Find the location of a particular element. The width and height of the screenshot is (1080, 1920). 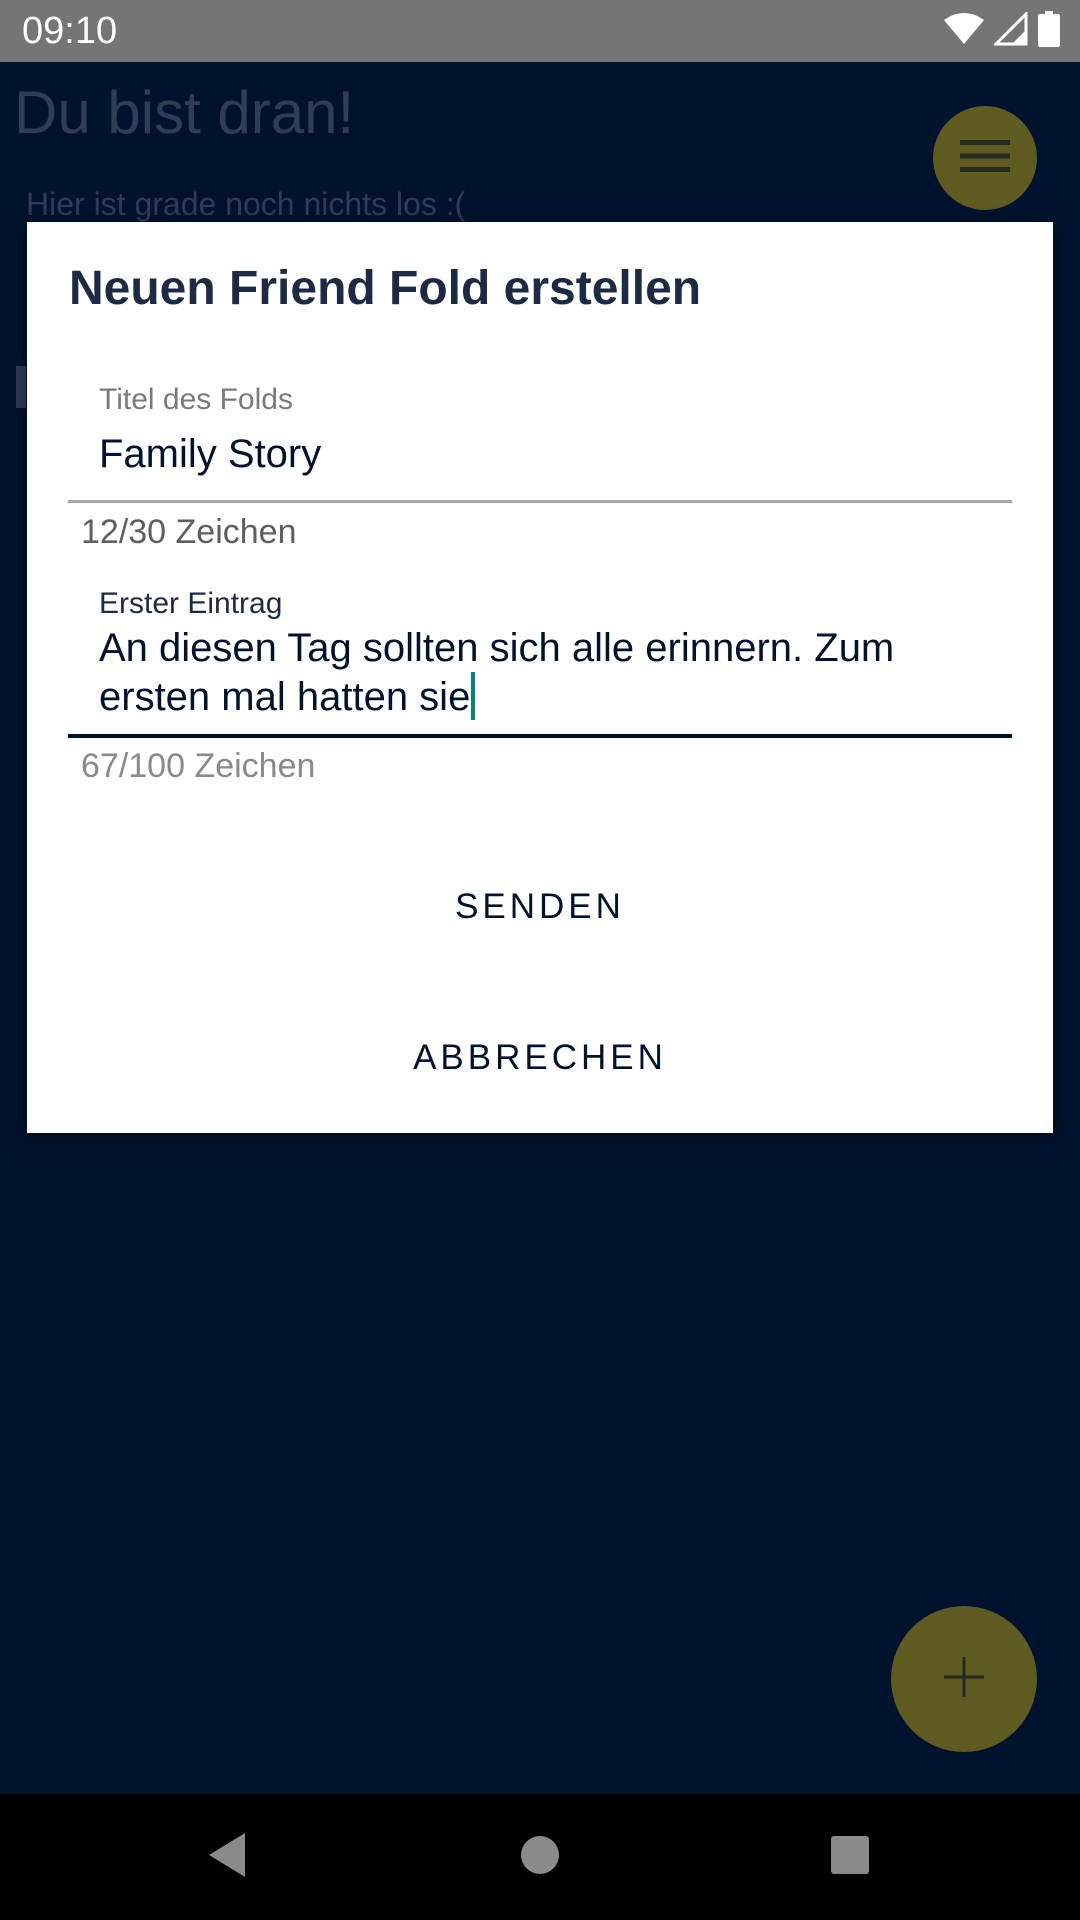

dialog-title: Neuen Friend Fold erstellen is located at coordinates (385, 288).